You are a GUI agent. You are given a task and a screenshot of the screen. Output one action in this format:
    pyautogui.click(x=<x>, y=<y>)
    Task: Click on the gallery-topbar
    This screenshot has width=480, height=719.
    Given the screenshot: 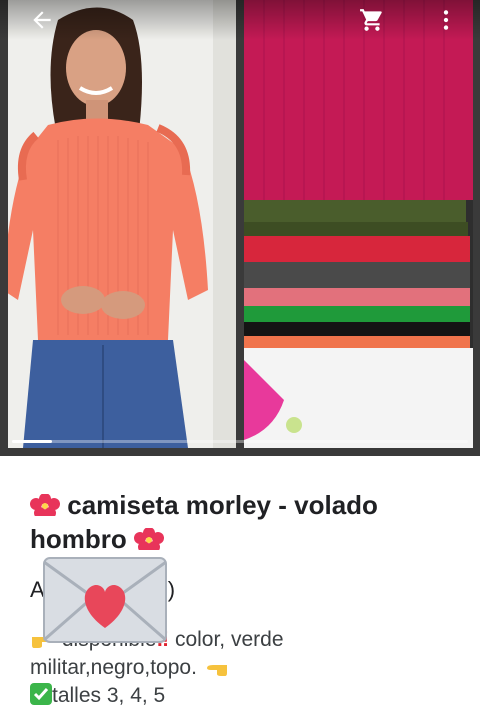 What is the action you would take?
    pyautogui.click(x=240, y=20)
    